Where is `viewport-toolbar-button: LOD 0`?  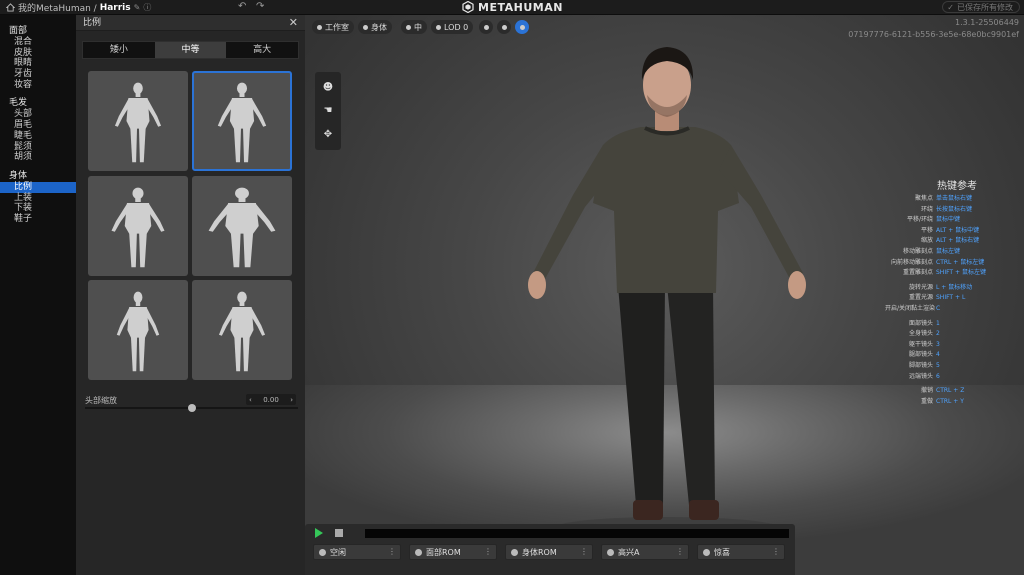
viewport-toolbar-button: LOD 0 is located at coordinates (452, 27).